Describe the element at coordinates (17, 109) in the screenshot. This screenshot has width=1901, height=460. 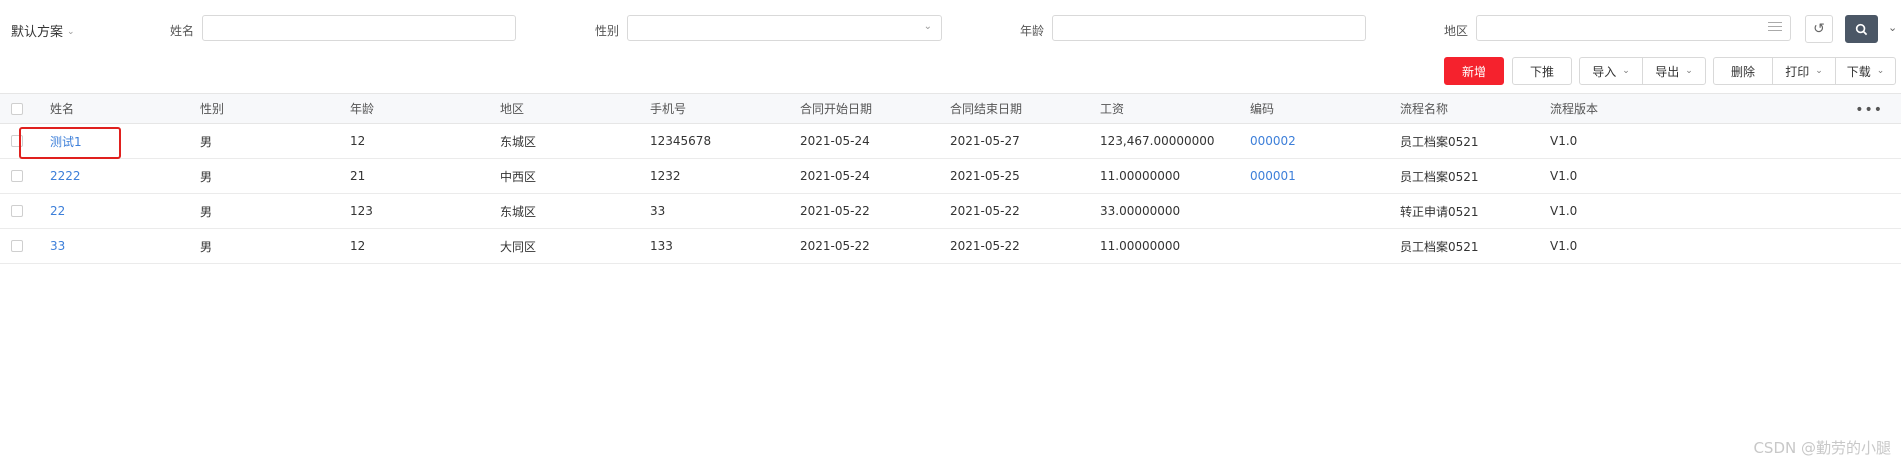
I see `select-all-checkbox` at that location.